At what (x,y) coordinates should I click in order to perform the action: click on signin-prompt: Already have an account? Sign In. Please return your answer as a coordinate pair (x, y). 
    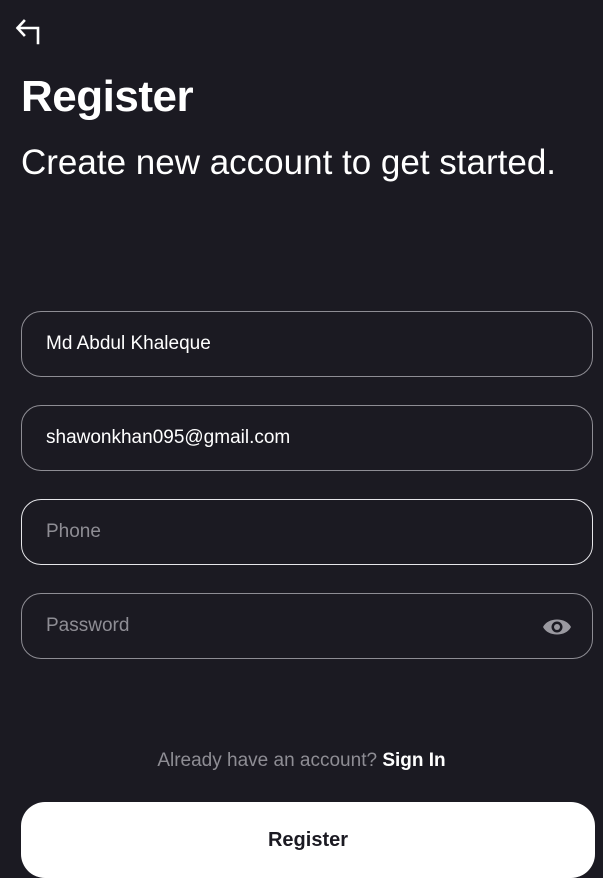
    Looking at the image, I should click on (301, 761).